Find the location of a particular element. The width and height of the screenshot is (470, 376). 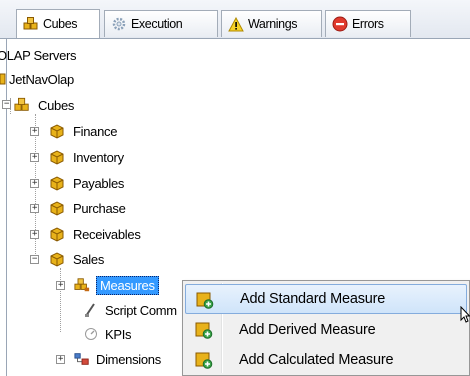

dimensions-icon is located at coordinates (82, 359).